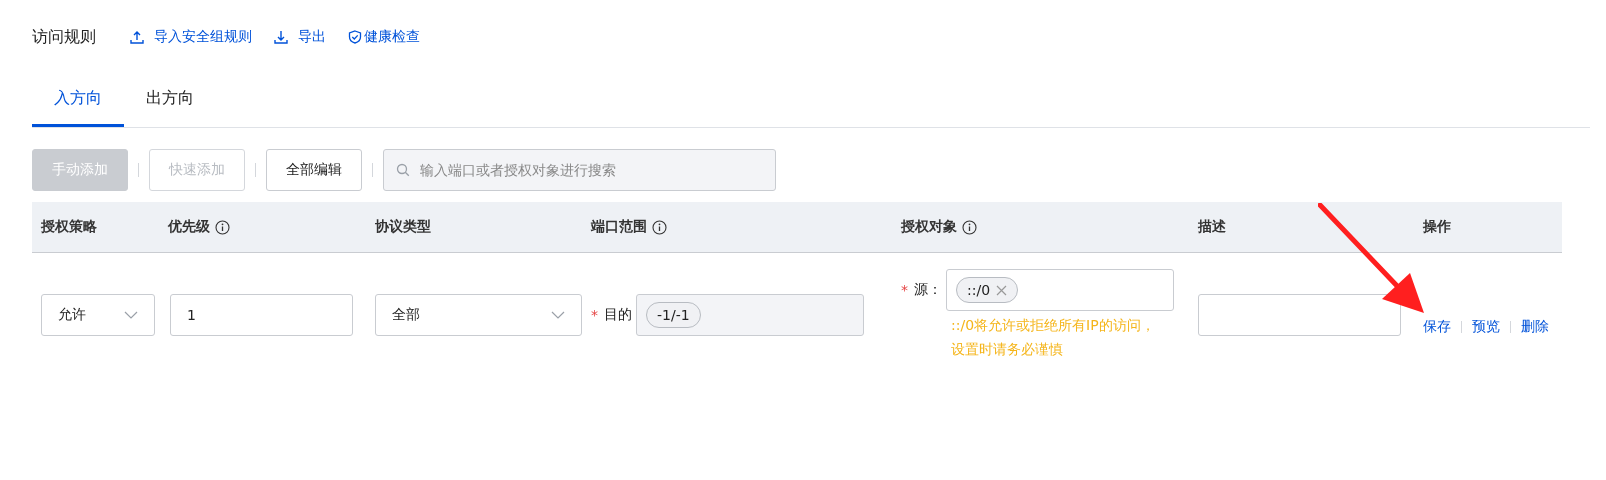  What do you see at coordinates (929, 227) in the screenshot?
I see `column-header: 授权对象` at bounding box center [929, 227].